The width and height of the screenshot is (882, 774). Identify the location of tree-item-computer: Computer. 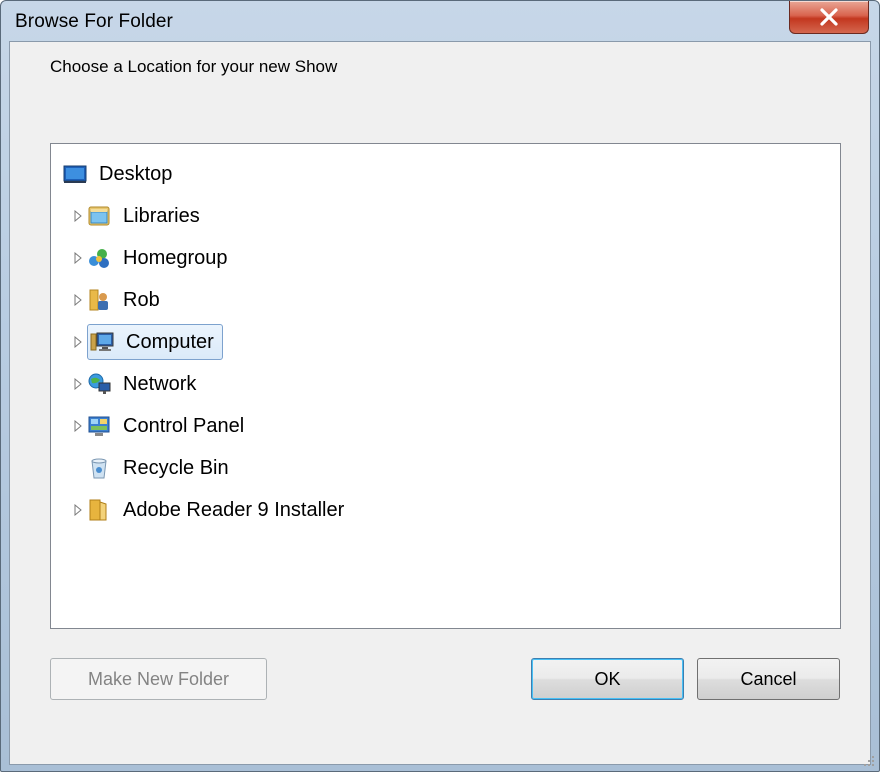
(147, 342).